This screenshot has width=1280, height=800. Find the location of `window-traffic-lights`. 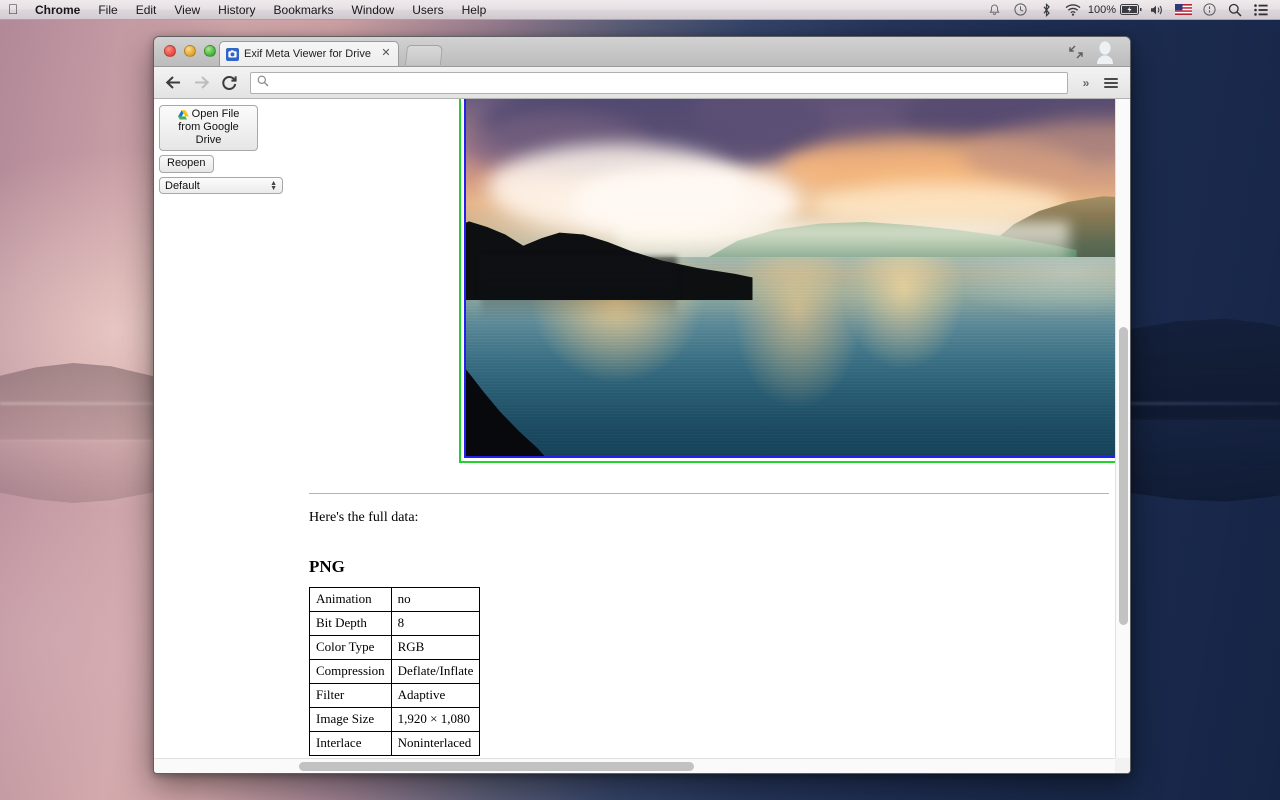

window-traffic-lights is located at coordinates (190, 51).